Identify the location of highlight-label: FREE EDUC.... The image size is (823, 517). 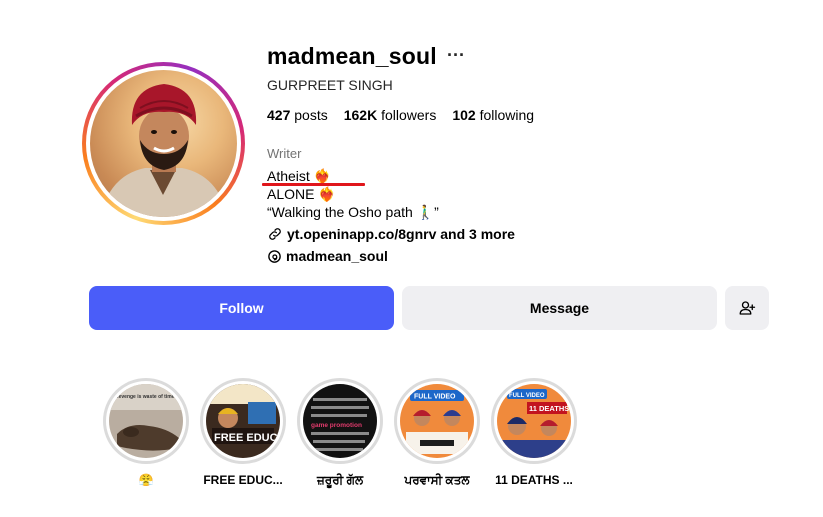
(243, 480).